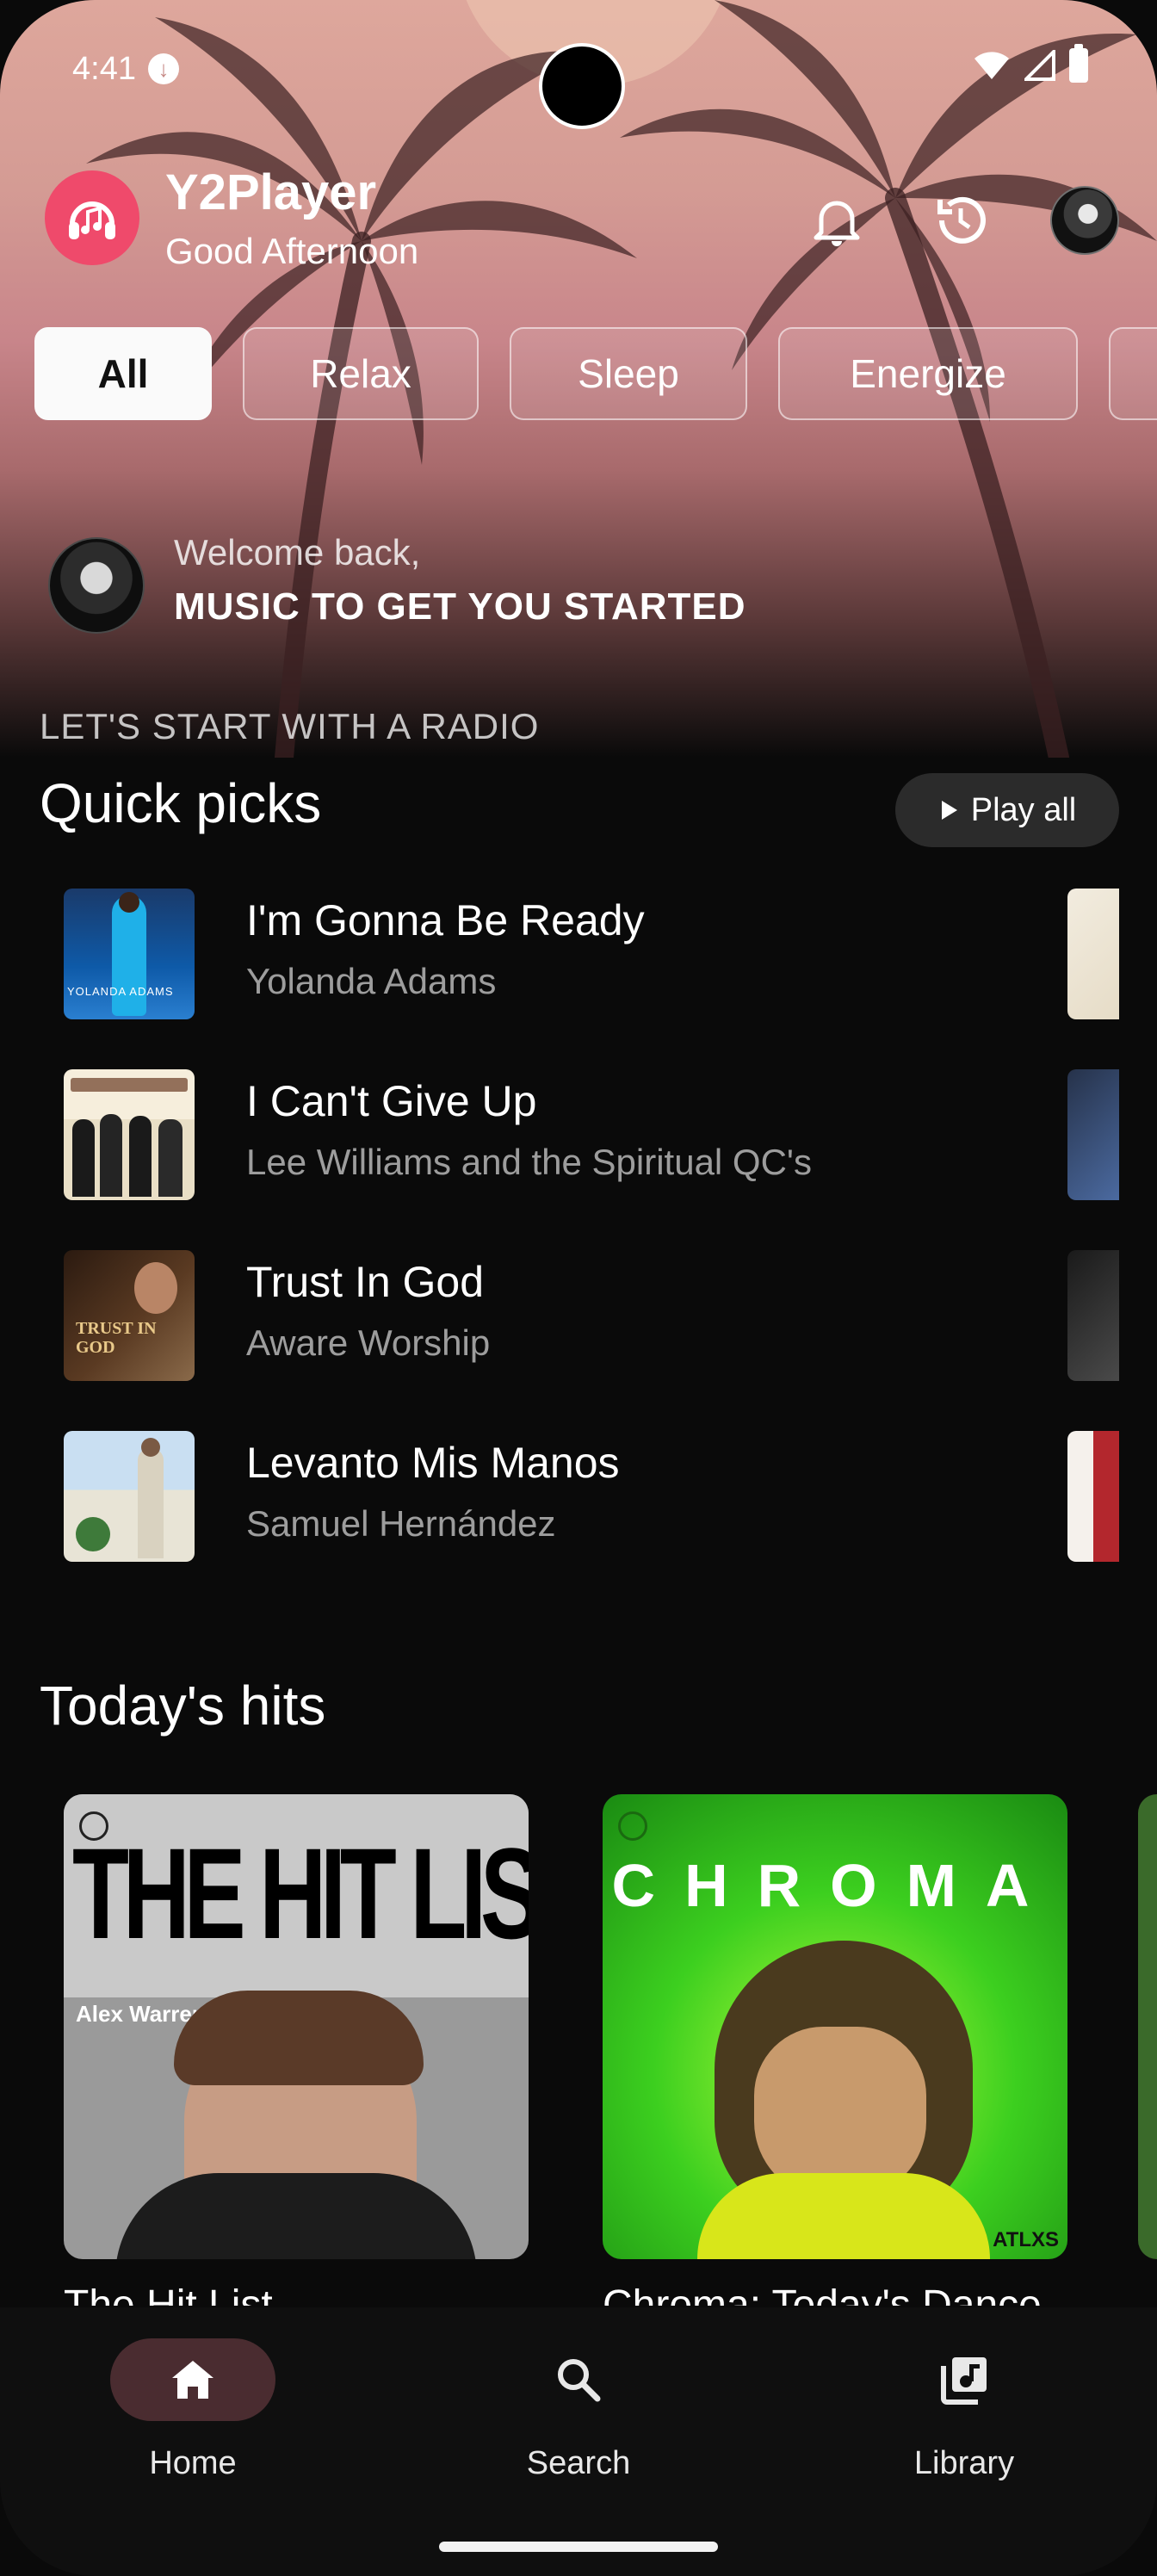 The image size is (1157, 2576). I want to click on playlist-card-peek, so click(1147, 2026).